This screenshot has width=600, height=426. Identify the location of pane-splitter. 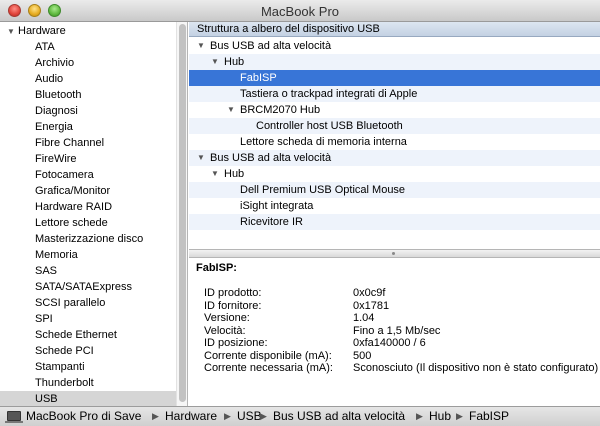
(394, 253).